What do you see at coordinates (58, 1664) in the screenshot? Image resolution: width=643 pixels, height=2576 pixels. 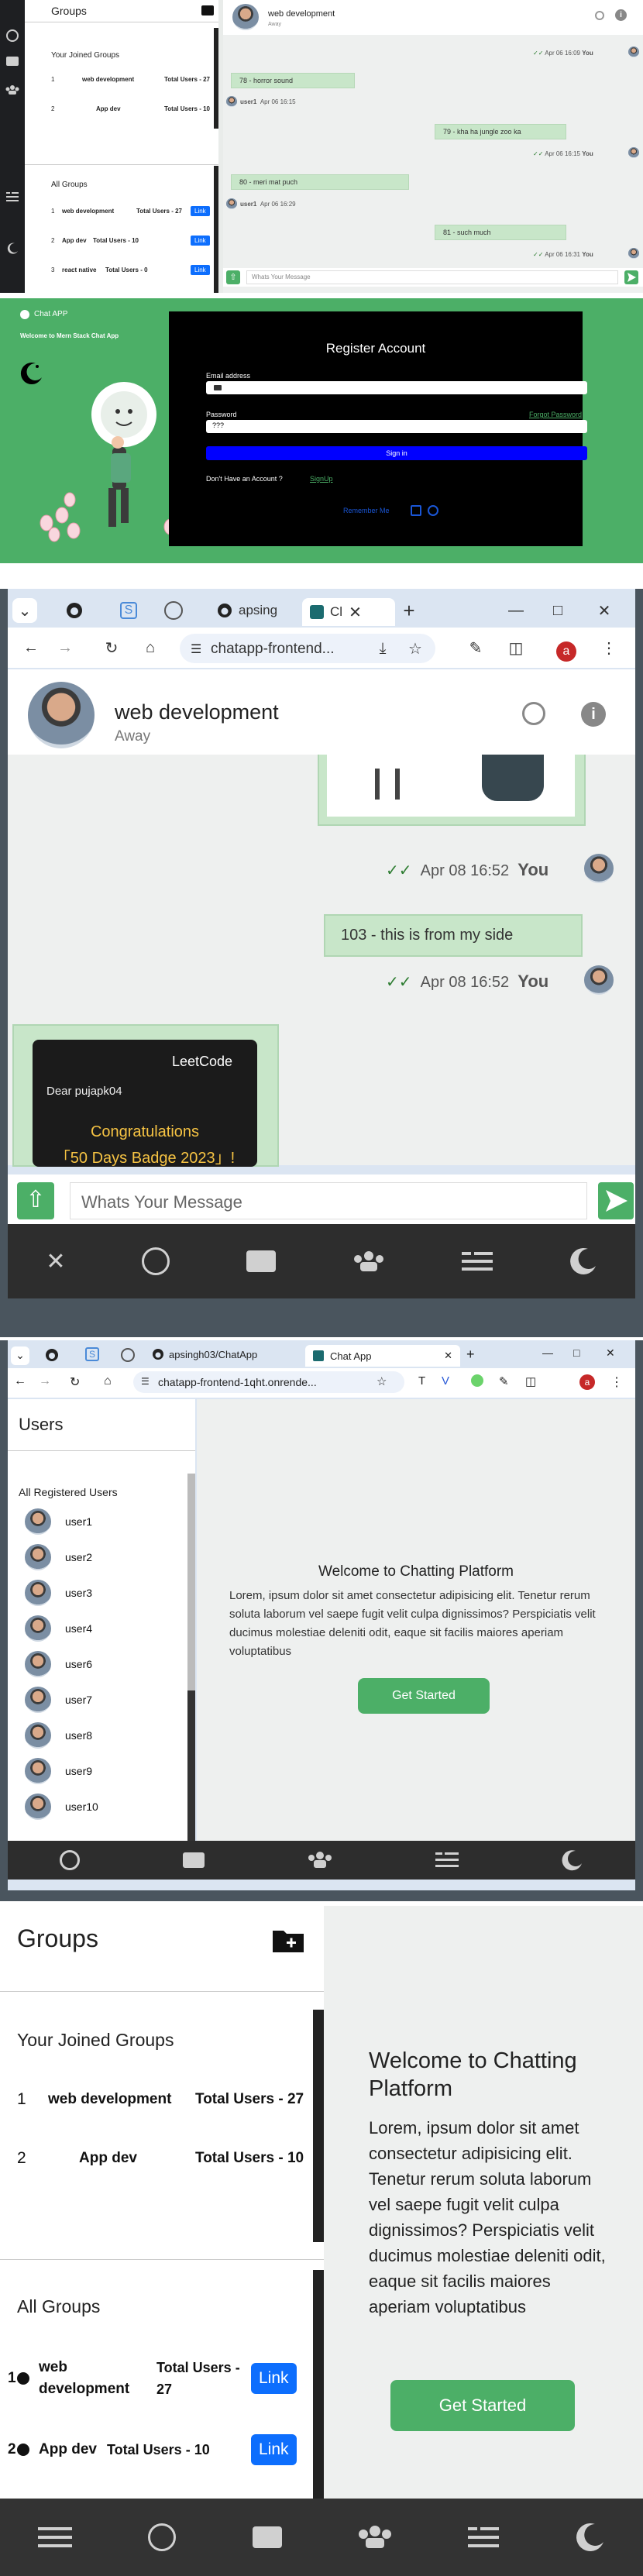 I see `user-item: user6` at bounding box center [58, 1664].